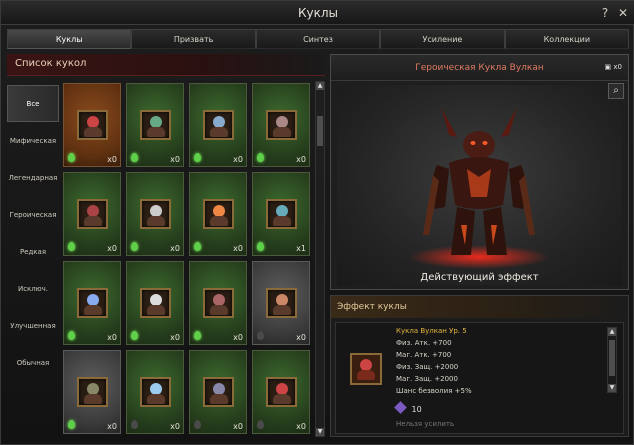 The image size is (634, 445). What do you see at coordinates (434, 391) in the screenshot?
I see `effect-stat: Шанс безволия +5%` at bounding box center [434, 391].